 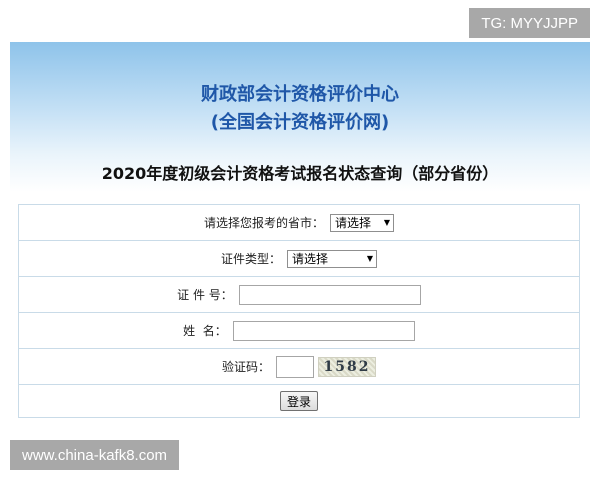 I want to click on form-row-captcha: 验证码： 1582, so click(x=299, y=367).